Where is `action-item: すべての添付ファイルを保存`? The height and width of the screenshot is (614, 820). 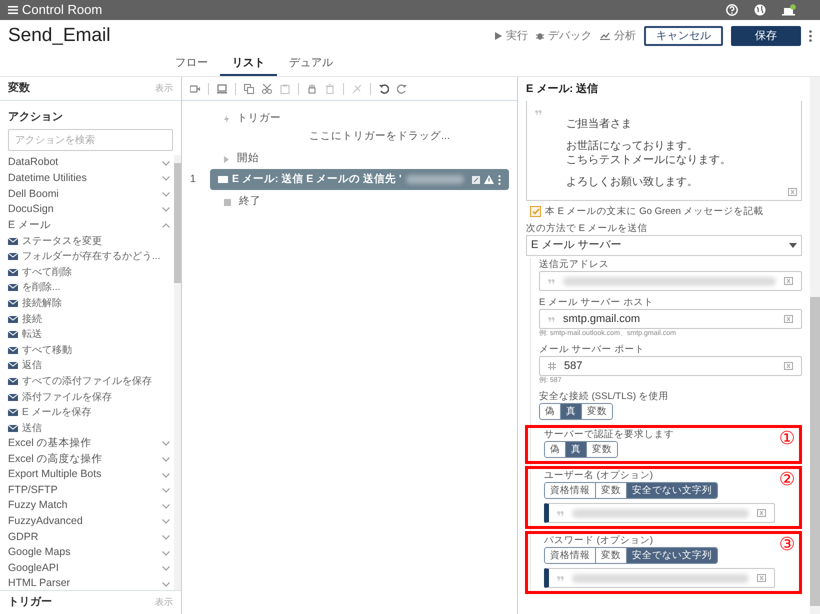 action-item: すべての添付ファイルを保存 is located at coordinates (89, 382).